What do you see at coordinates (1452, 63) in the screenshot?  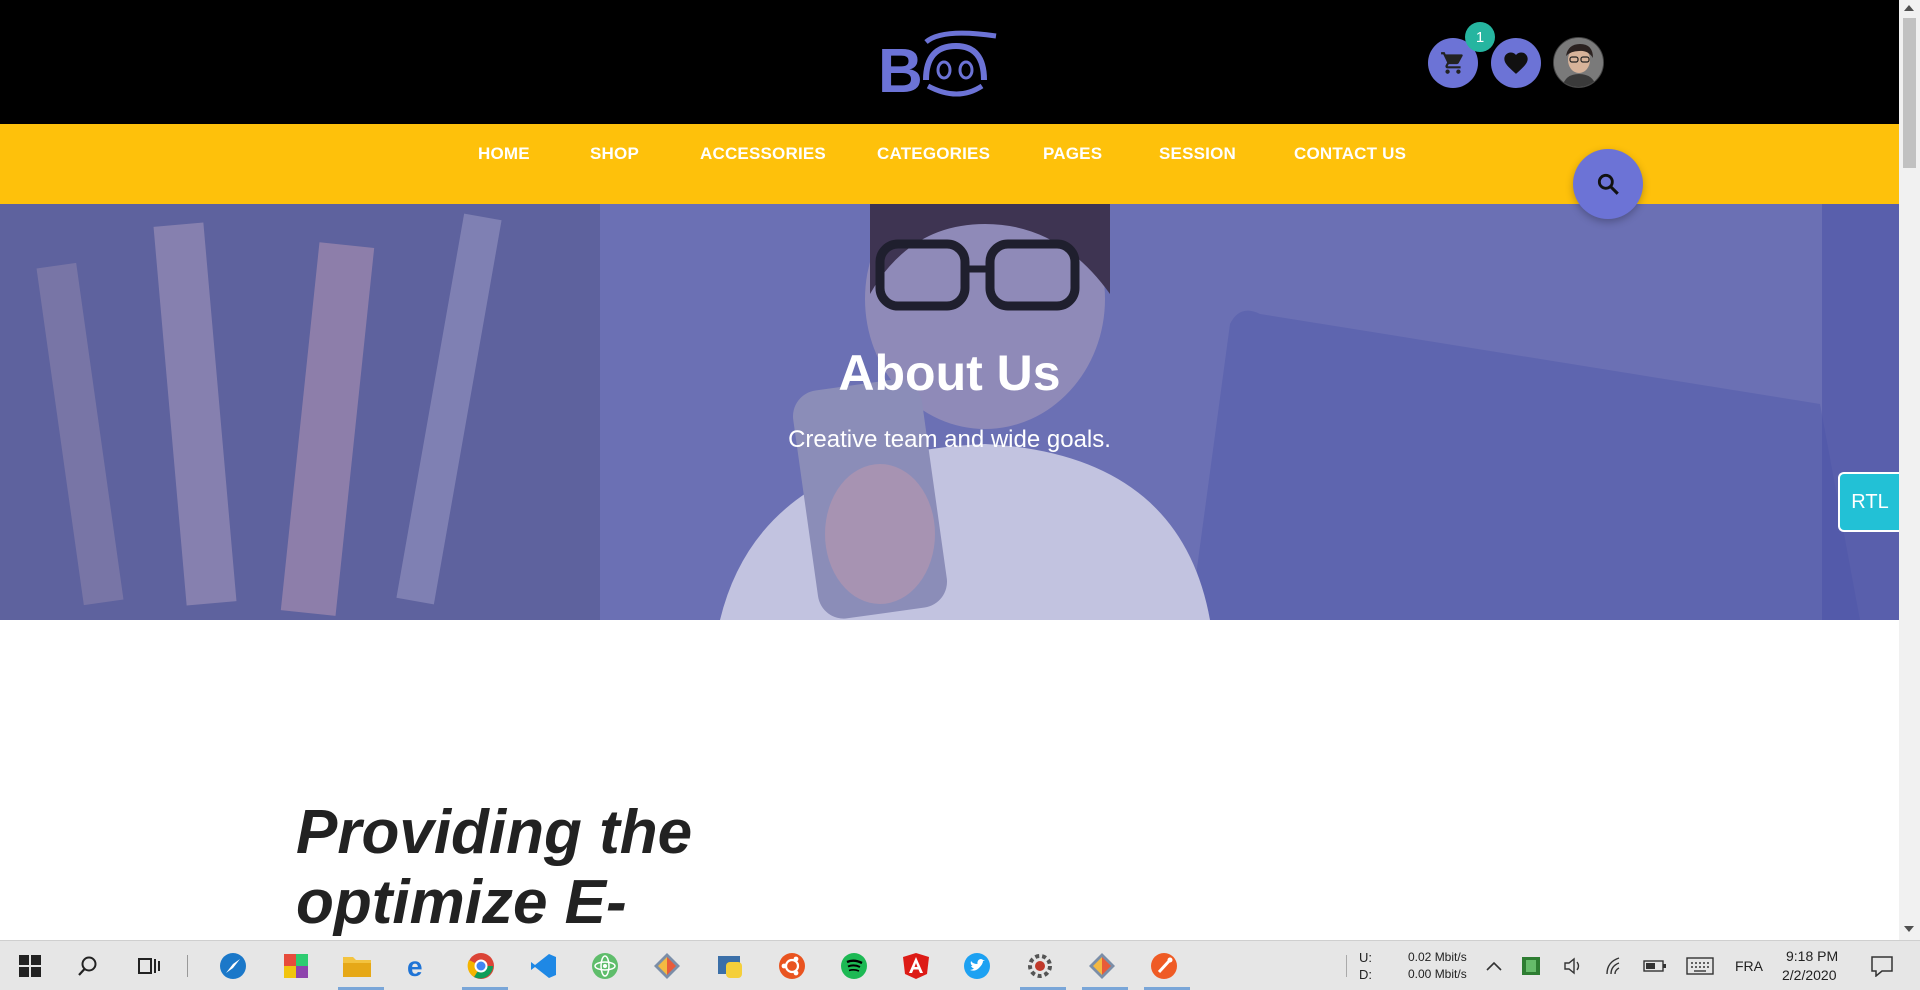 I see `cart-icon` at bounding box center [1452, 63].